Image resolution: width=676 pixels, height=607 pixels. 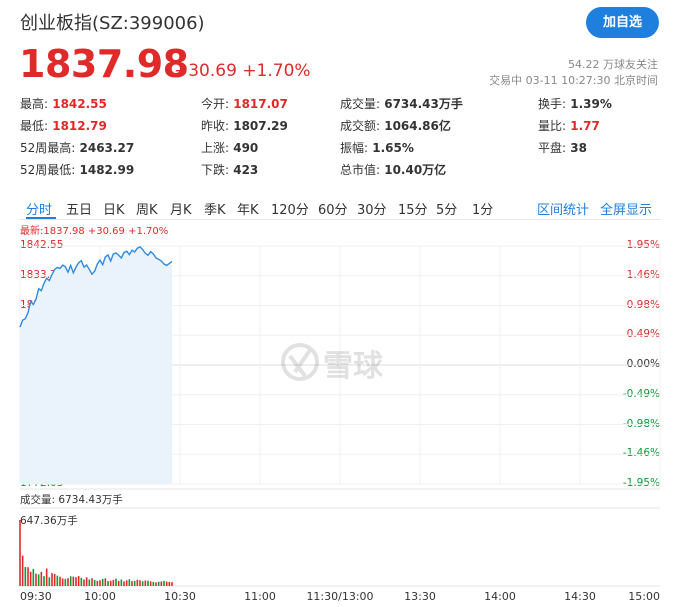 What do you see at coordinates (340, 596) in the screenshot?
I see `x-tick: 11:30/13:00` at bounding box center [340, 596].